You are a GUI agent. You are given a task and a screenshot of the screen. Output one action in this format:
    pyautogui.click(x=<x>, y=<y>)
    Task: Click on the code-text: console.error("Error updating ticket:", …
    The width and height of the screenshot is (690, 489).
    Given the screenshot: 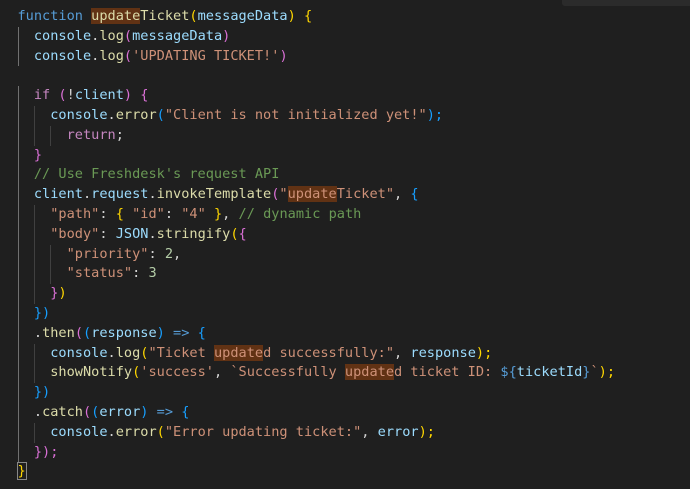 What is the action you would take?
    pyautogui.click(x=242, y=433)
    